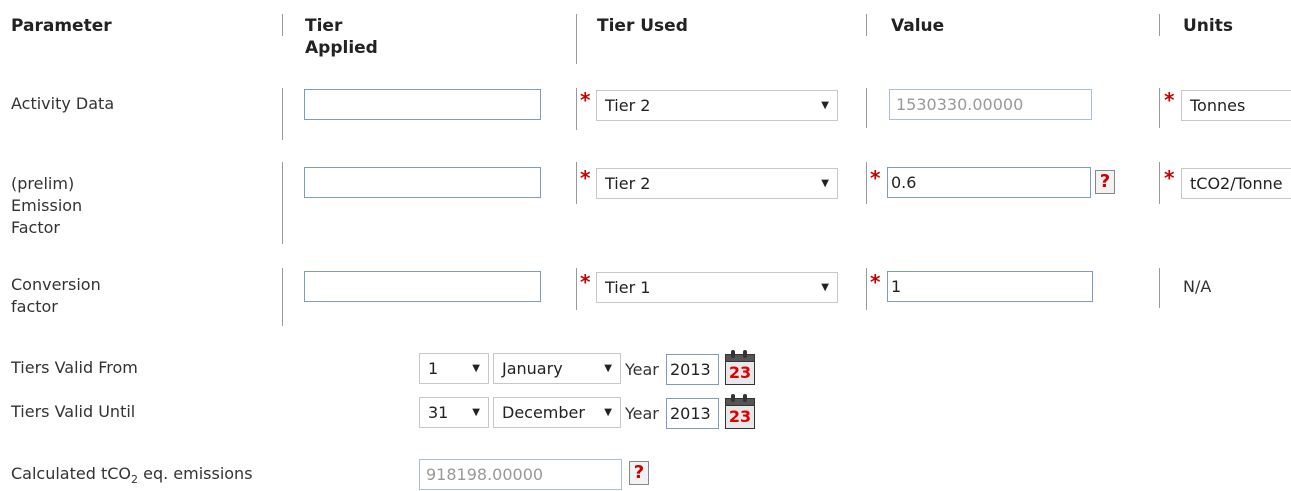  I want to click on header-value: Value, so click(918, 26).